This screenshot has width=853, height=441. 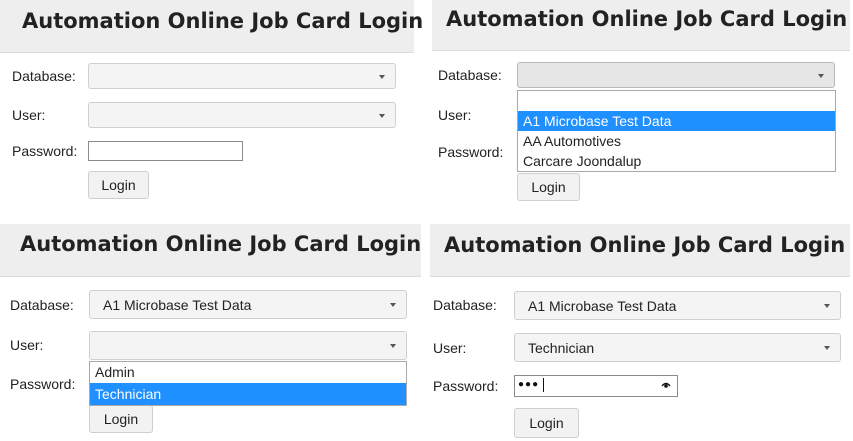 What do you see at coordinates (677, 347) in the screenshot?
I see `user-select: Technician` at bounding box center [677, 347].